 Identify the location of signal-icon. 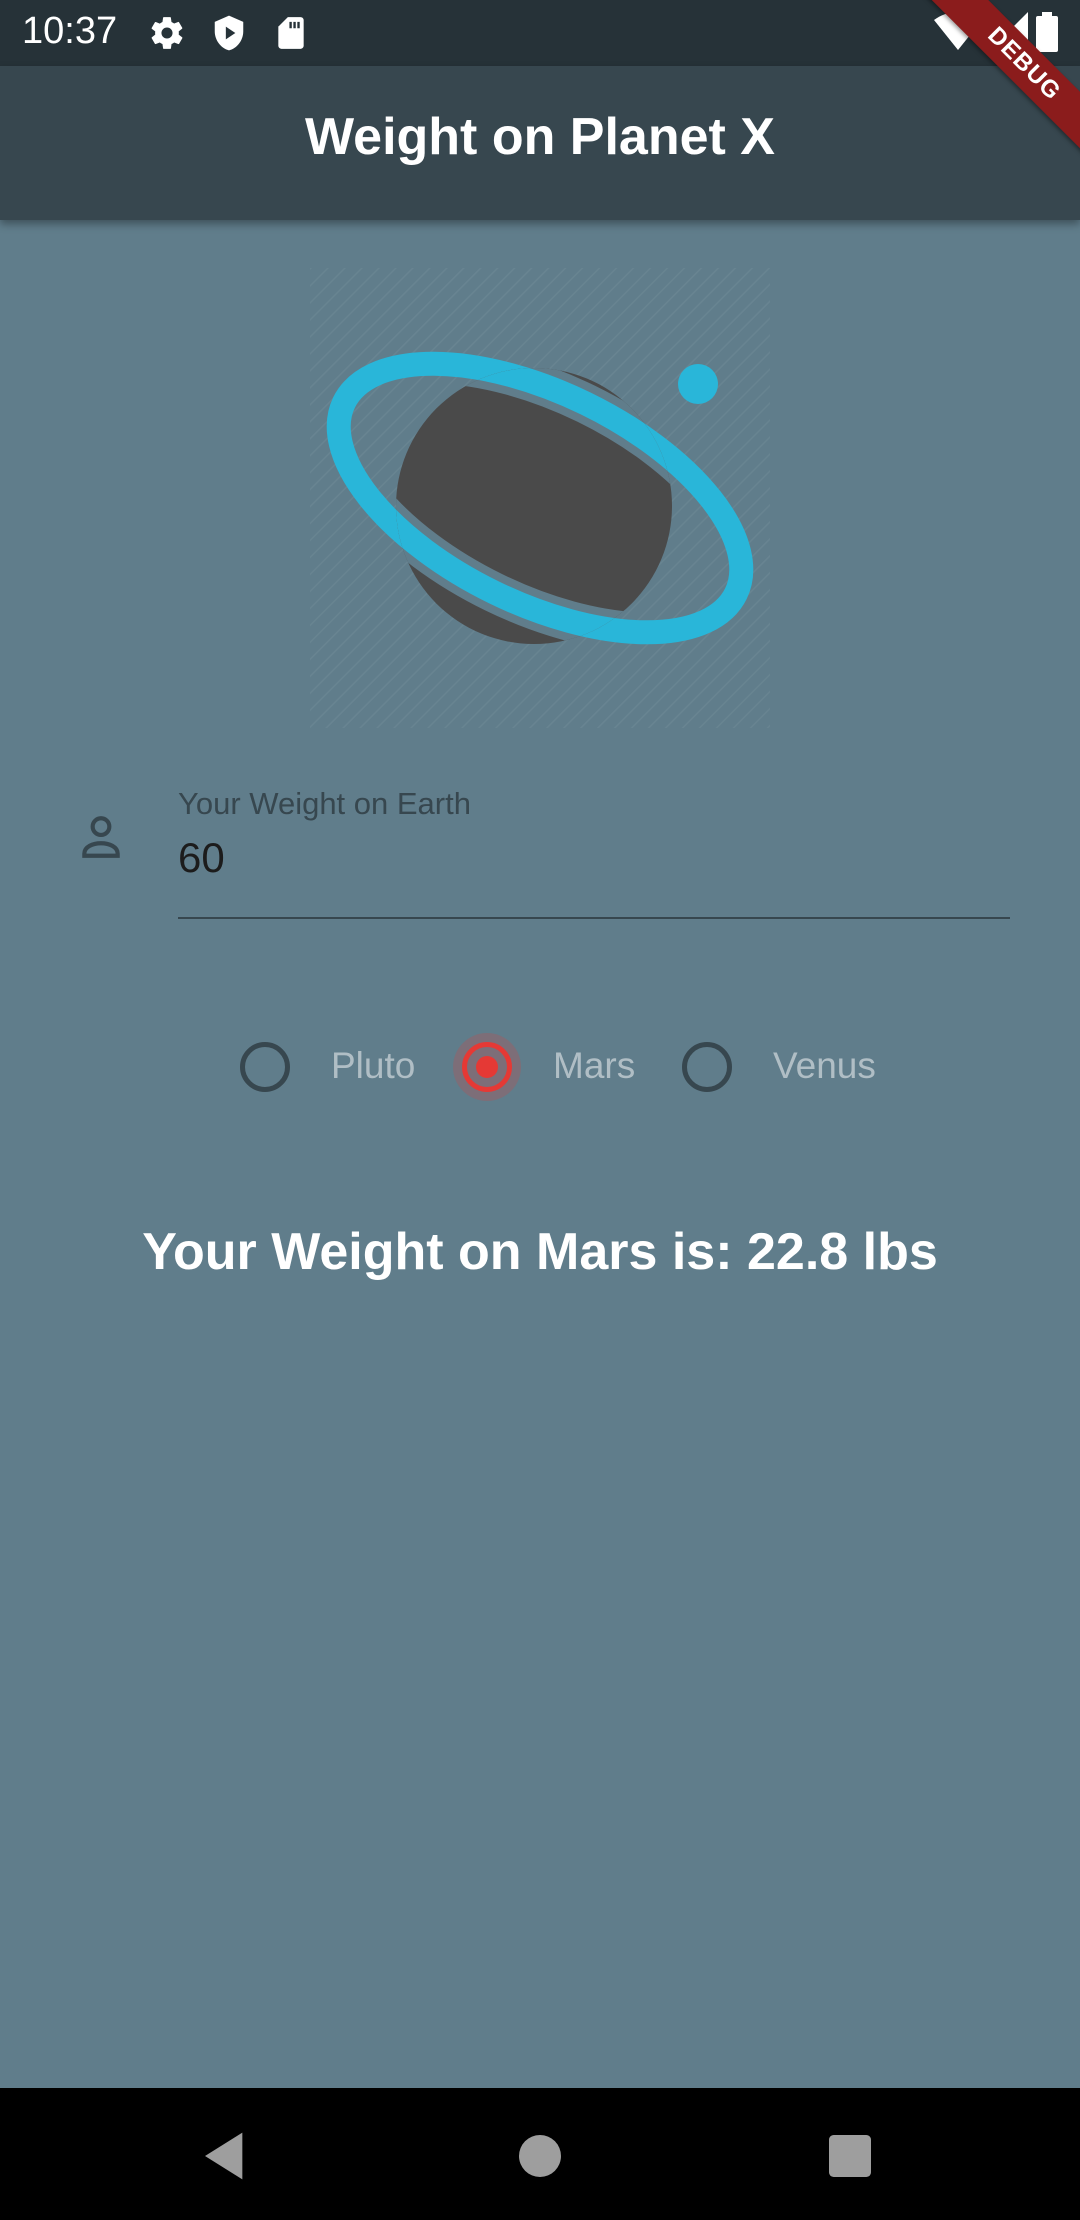
(1008, 32).